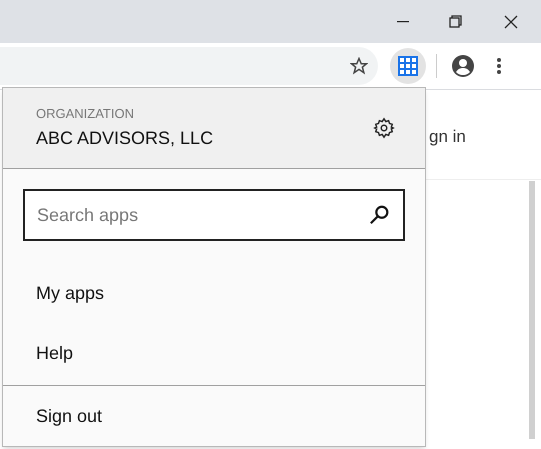 This screenshot has width=541, height=449. Describe the element at coordinates (403, 21) in the screenshot. I see `minimize-icon` at that location.